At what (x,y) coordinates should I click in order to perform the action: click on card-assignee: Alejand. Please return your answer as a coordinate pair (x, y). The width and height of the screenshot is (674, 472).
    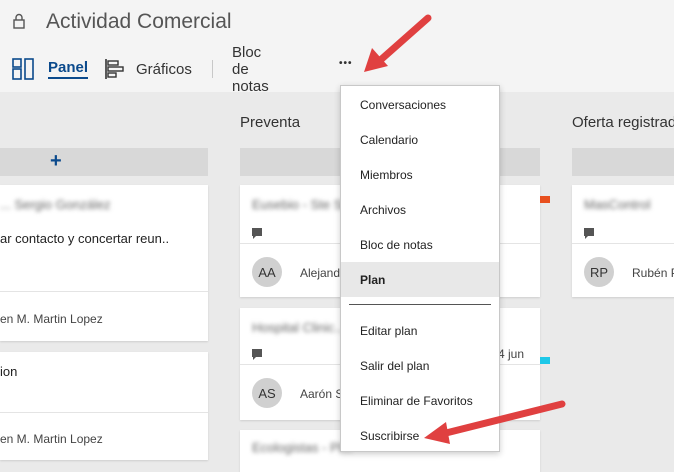
    Looking at the image, I should click on (320, 273).